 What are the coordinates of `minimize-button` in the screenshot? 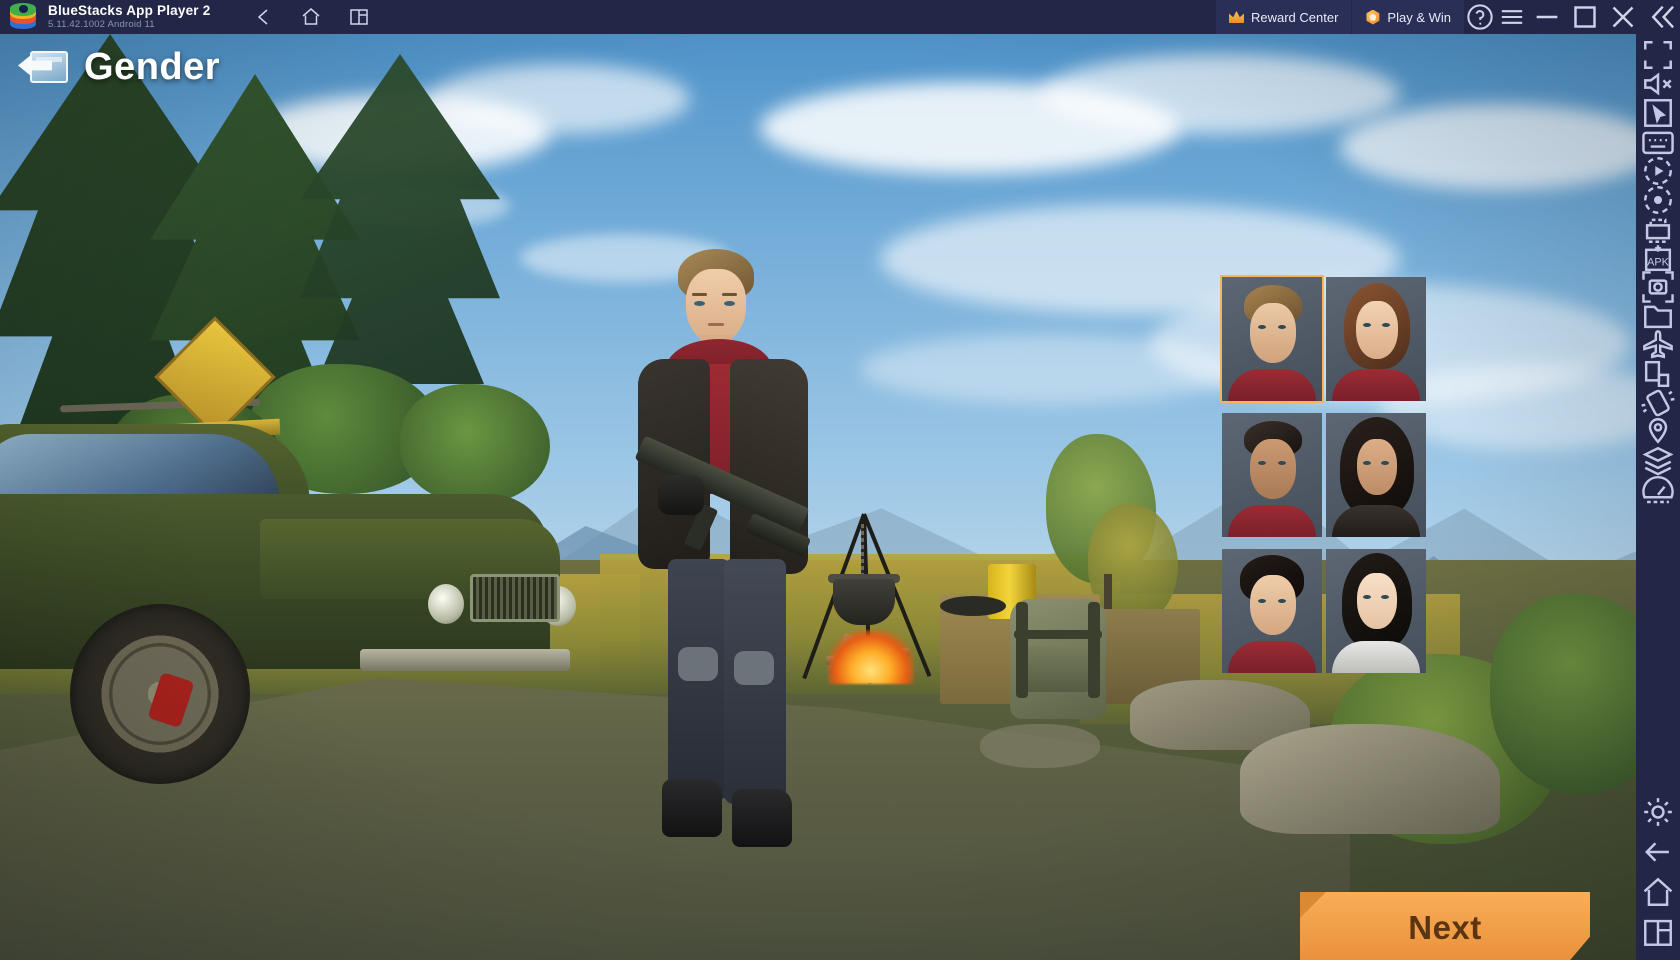 It's located at (1547, 17).